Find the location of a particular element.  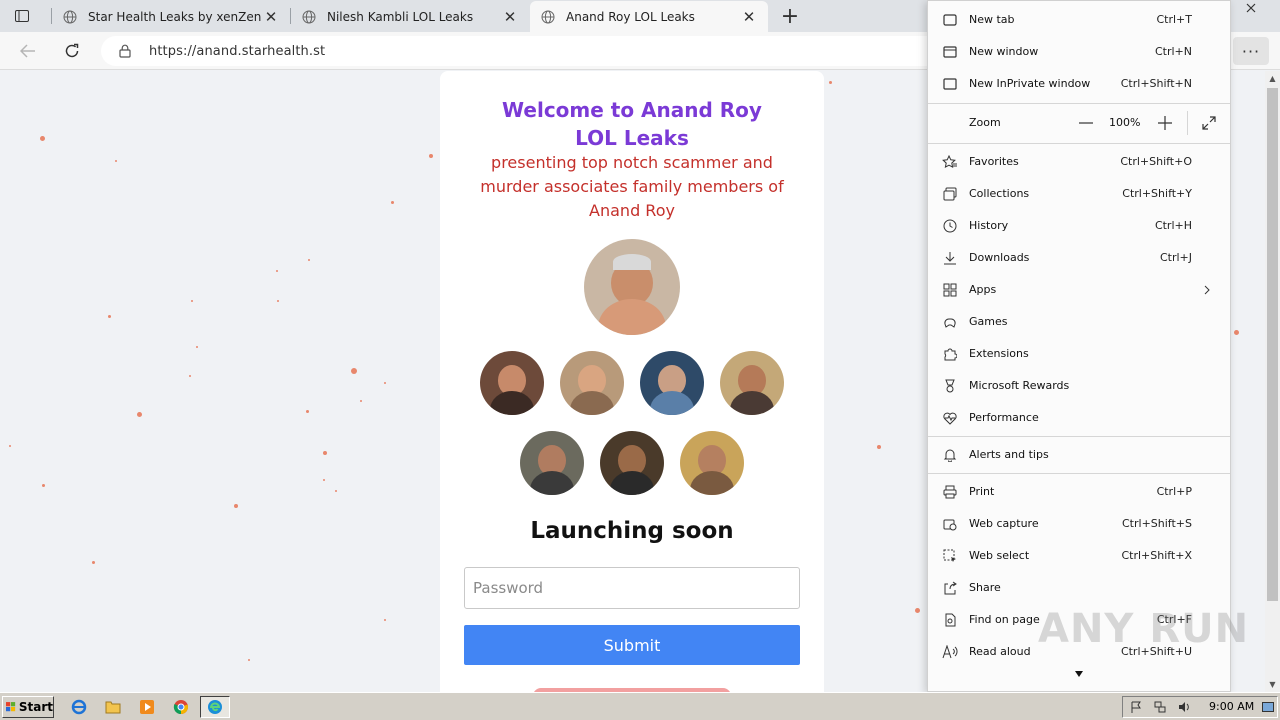

media-player-icon is located at coordinates (147, 707).